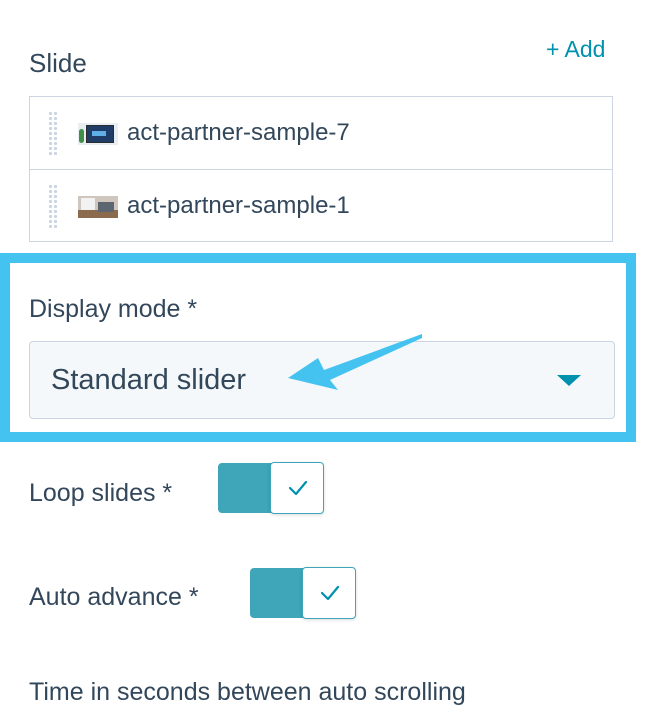 This screenshot has height=718, width=650. Describe the element at coordinates (575, 49) in the screenshot. I see `add-slide-button: + Add` at that location.